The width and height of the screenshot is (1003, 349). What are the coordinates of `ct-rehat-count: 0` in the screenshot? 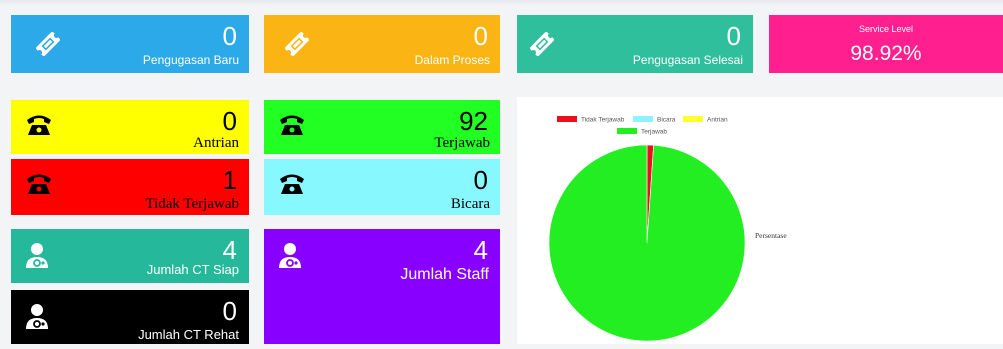 It's located at (229, 311).